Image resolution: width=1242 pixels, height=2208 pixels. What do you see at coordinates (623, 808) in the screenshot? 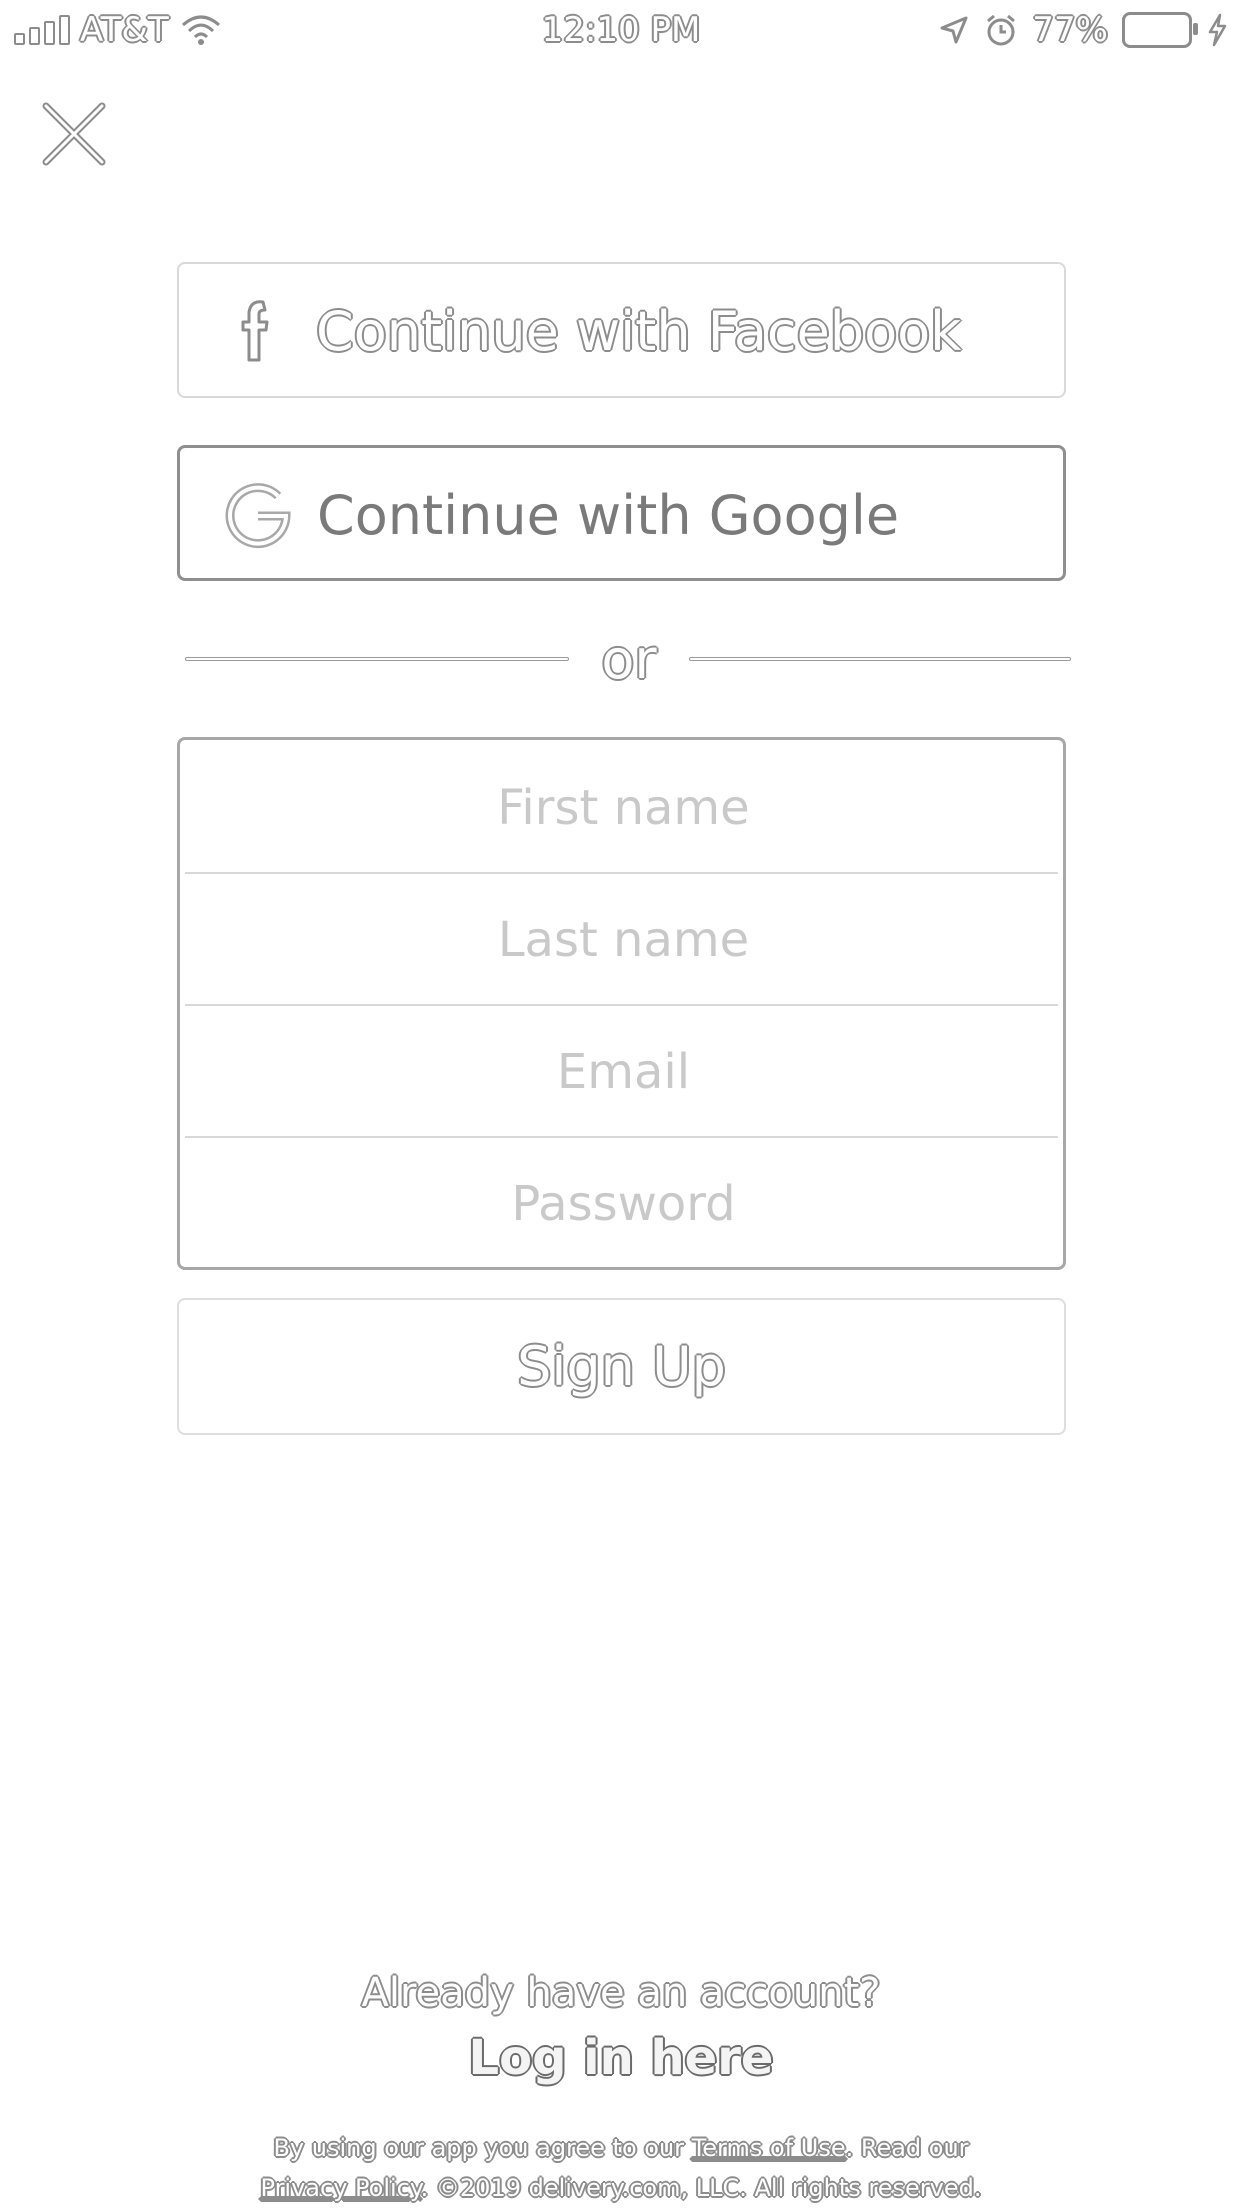
I see `first-name-field` at bounding box center [623, 808].